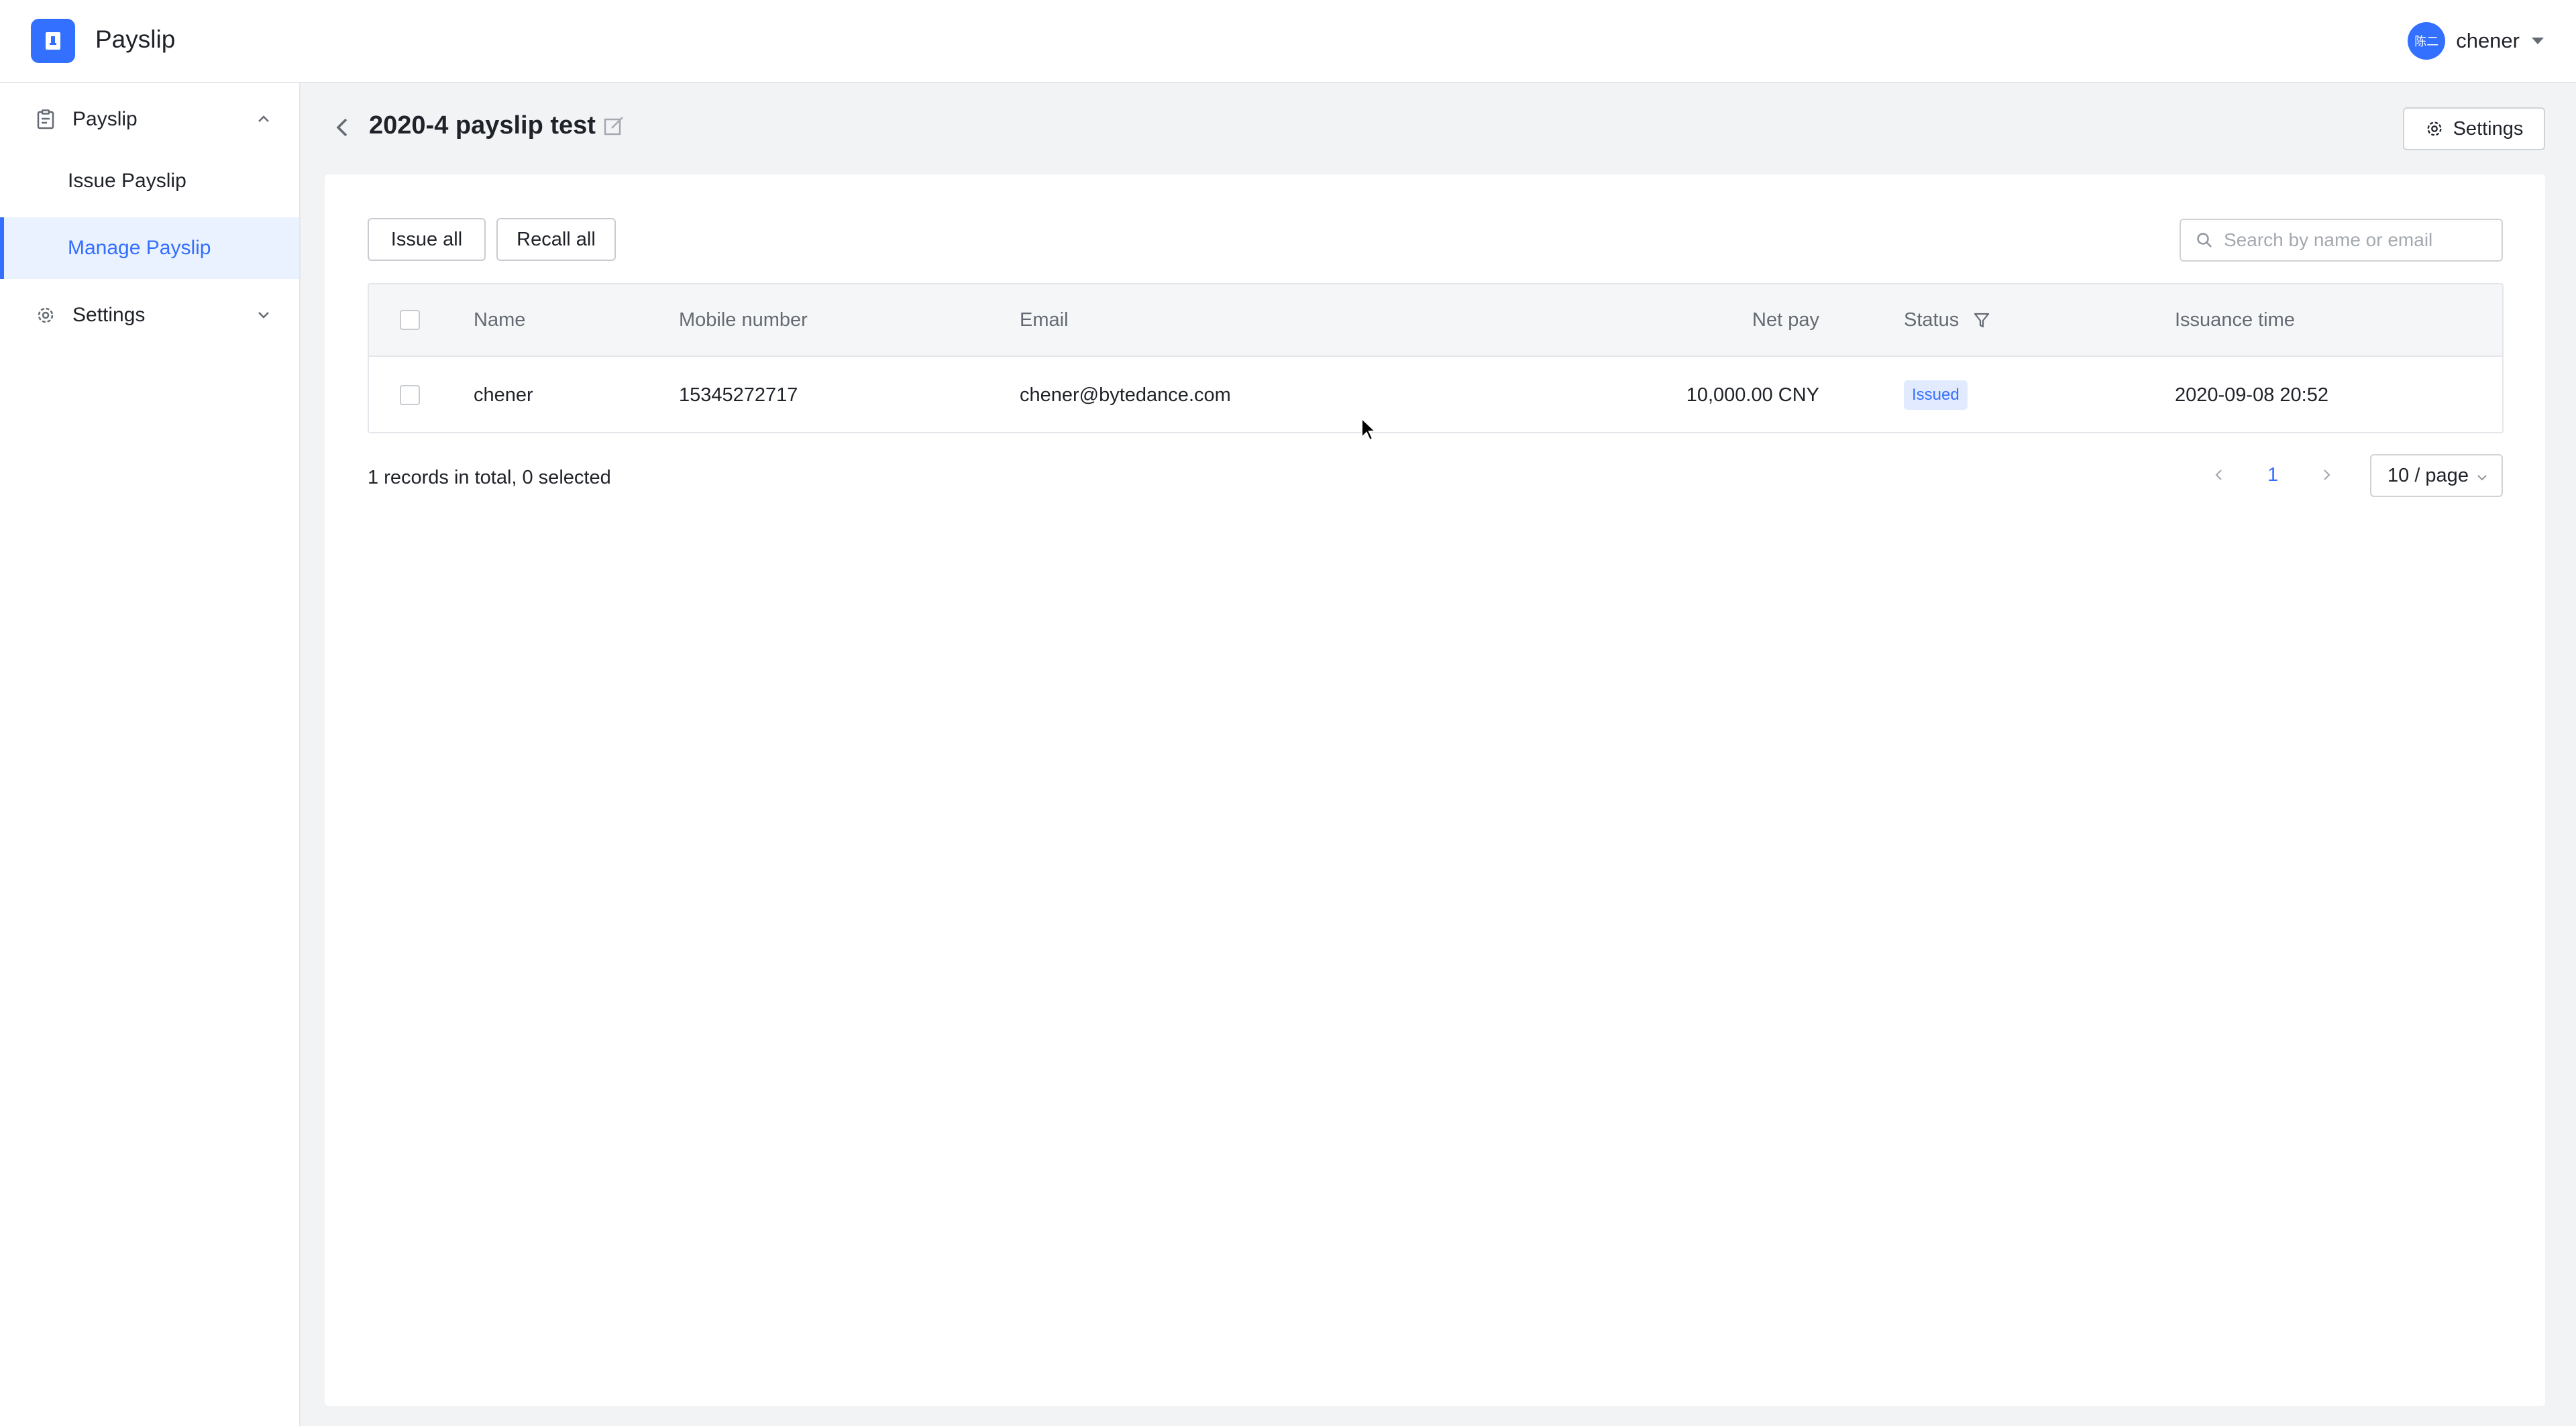  What do you see at coordinates (149, 119) in the screenshot?
I see `sidebar-group-payslip: Payslip` at bounding box center [149, 119].